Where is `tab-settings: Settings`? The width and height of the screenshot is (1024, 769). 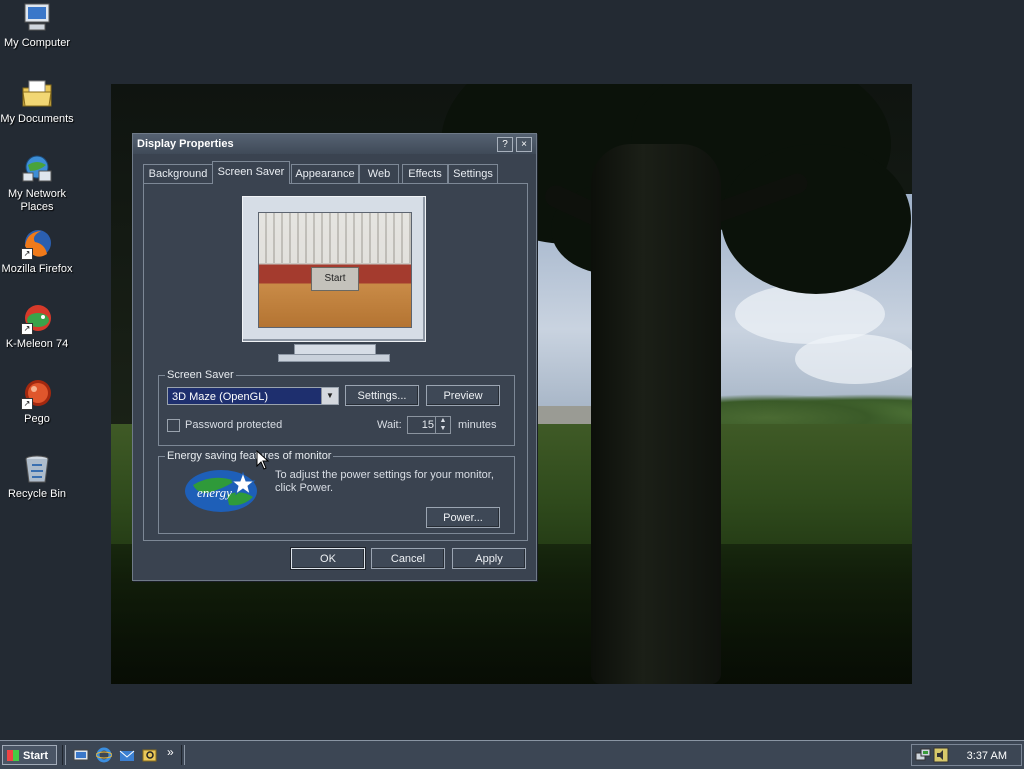
tab-settings: Settings is located at coordinates (473, 173).